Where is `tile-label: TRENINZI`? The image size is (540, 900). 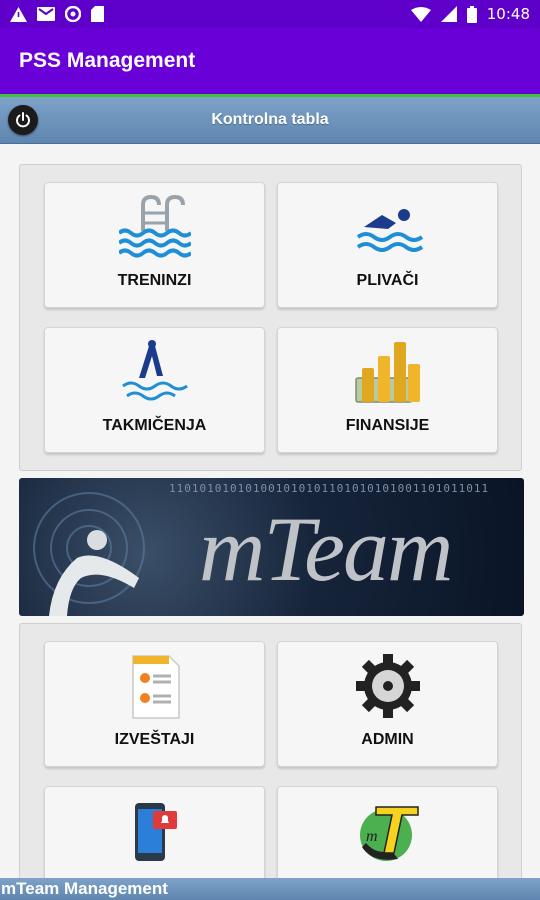
tile-label: TRENINZI is located at coordinates (154, 280).